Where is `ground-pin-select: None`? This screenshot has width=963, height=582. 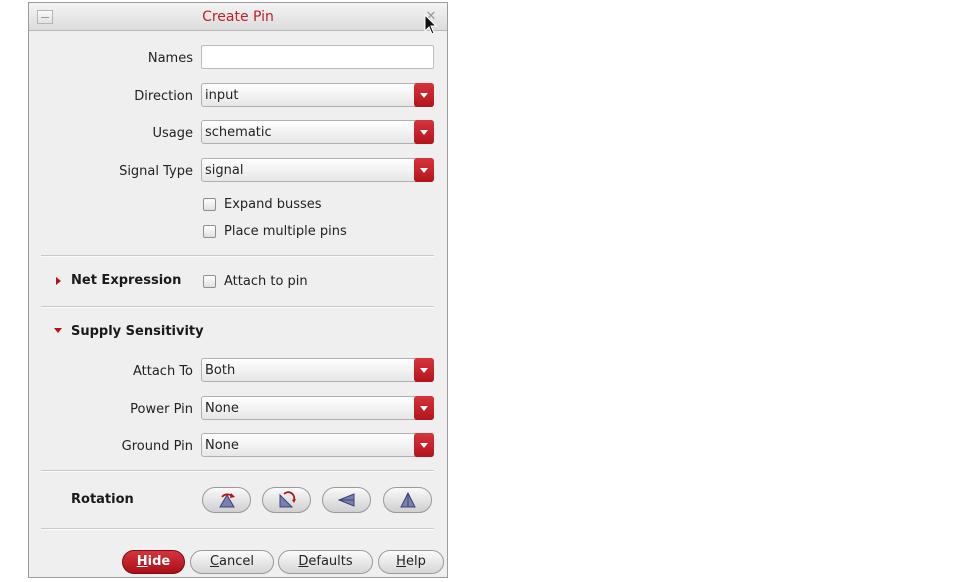
ground-pin-select: None is located at coordinates (317, 445).